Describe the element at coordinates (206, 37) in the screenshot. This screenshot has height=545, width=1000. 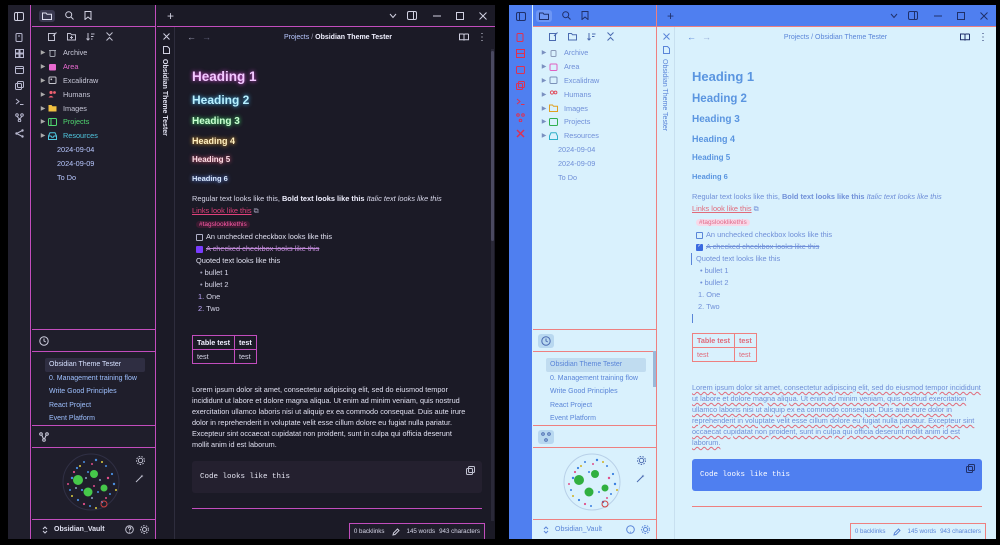
I see `forward-arrow-icon: →` at that location.